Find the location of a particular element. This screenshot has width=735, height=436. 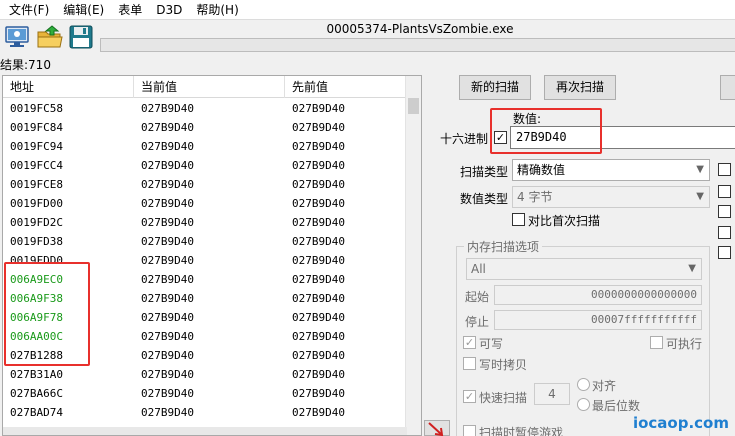

copy-on-write-checkbox is located at coordinates (469, 363).